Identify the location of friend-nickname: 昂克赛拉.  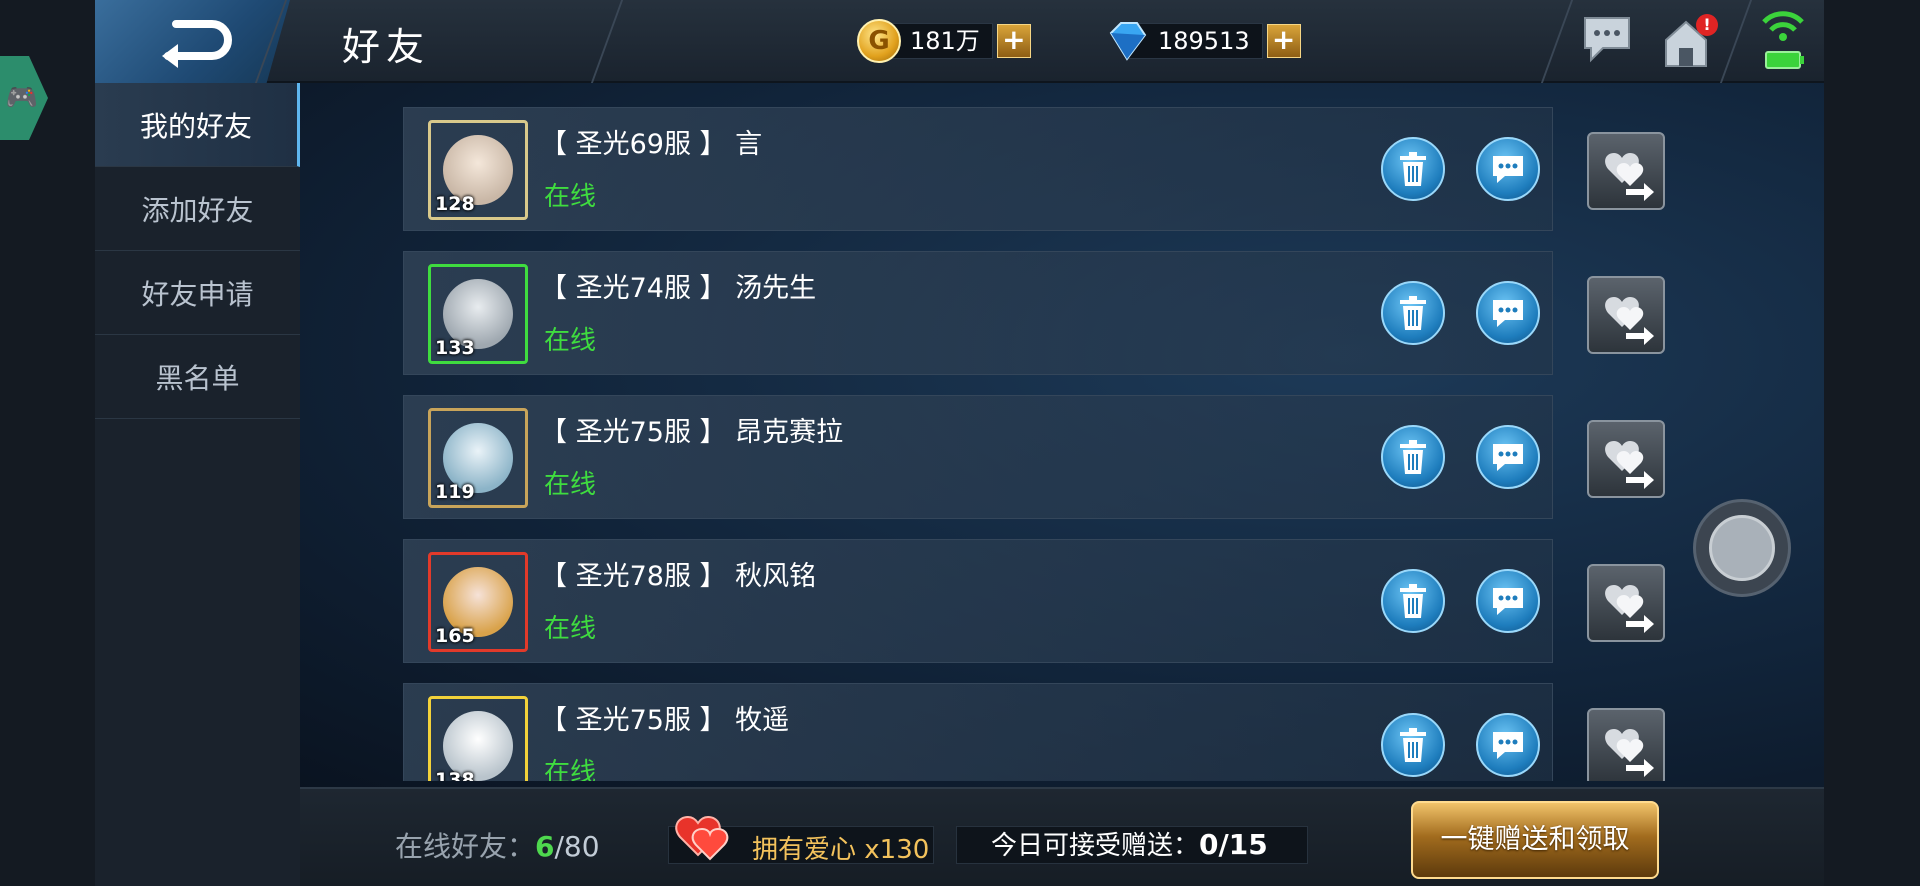
(789, 432).